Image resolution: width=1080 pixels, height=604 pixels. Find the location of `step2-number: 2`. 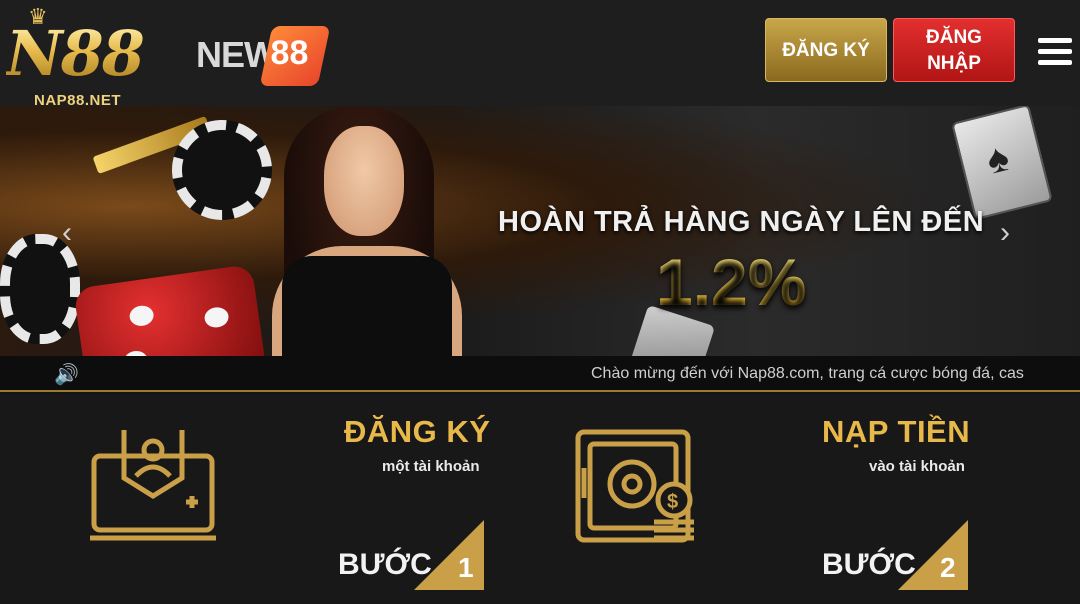

step2-number: 2 is located at coordinates (948, 567).